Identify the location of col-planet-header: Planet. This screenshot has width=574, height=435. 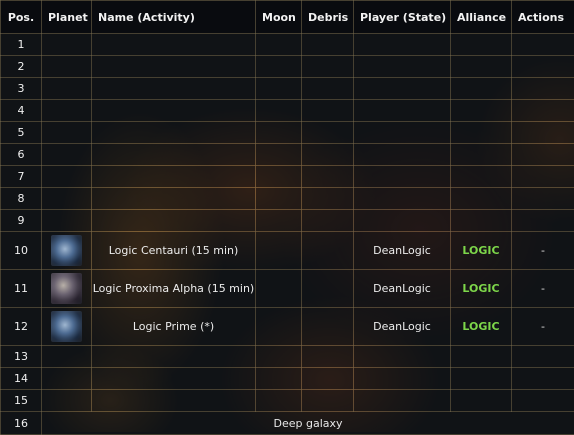
(67, 17).